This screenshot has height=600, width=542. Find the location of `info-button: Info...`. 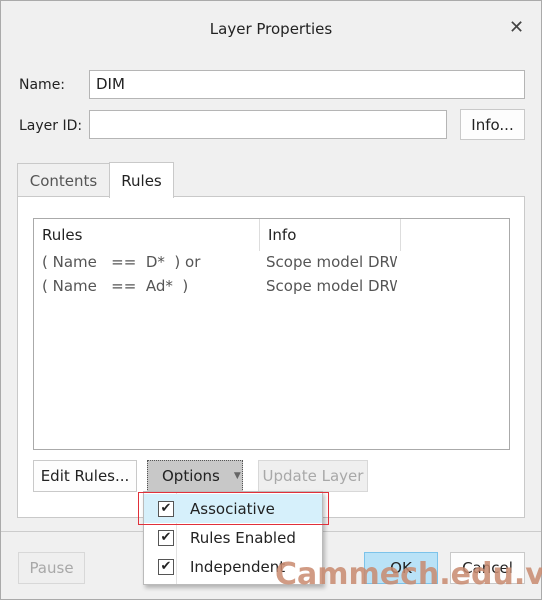

info-button: Info... is located at coordinates (492, 124).